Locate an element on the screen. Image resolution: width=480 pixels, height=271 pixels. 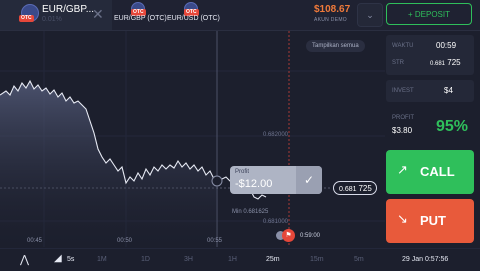
check-icon: ✓ is located at coordinates (309, 180).